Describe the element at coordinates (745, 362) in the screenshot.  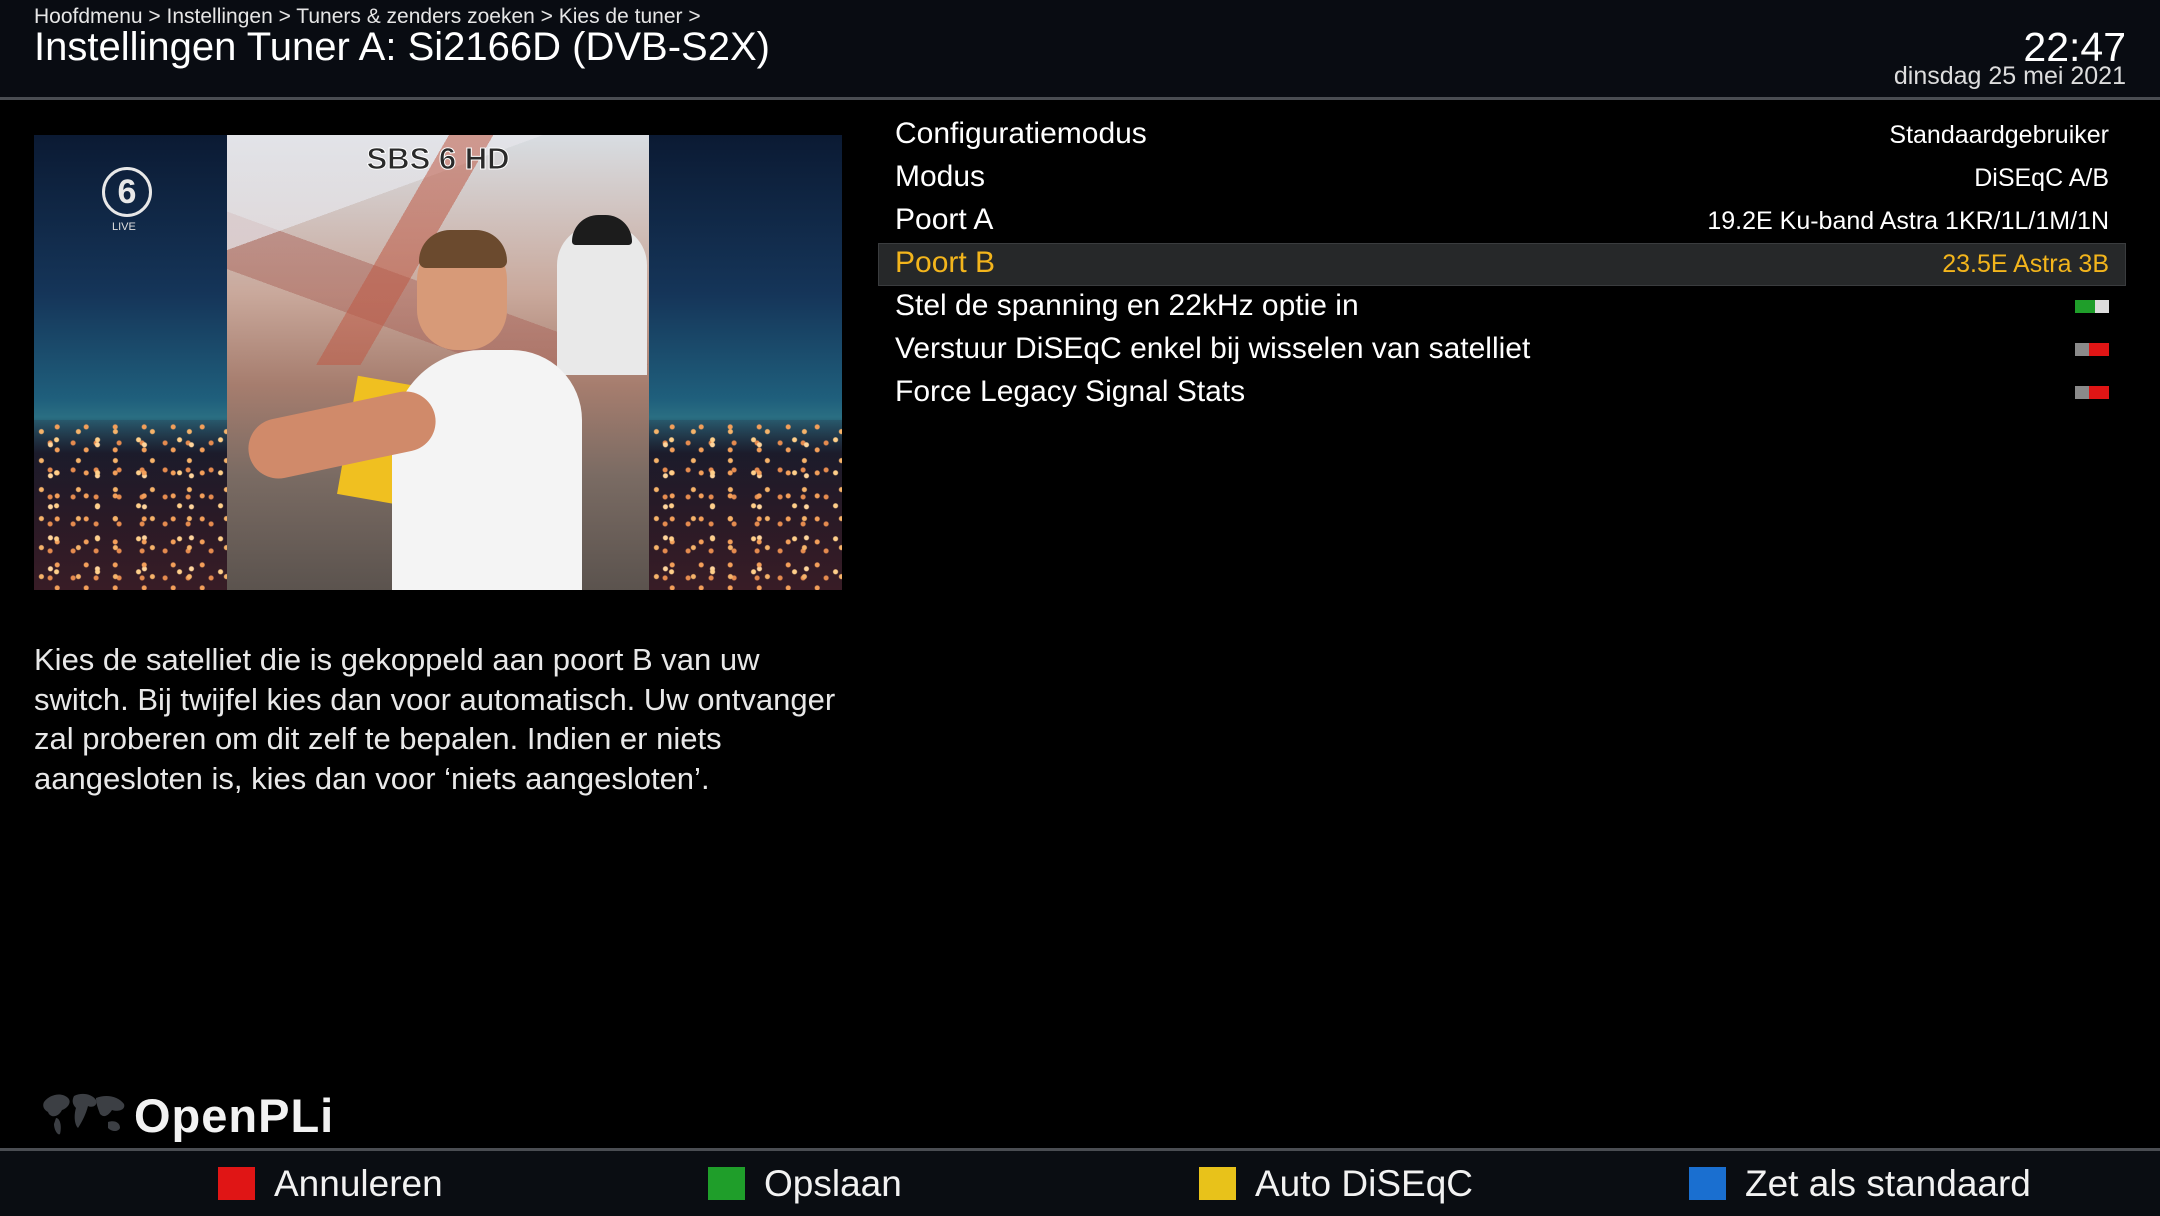
I see `preview-right-panel` at that location.